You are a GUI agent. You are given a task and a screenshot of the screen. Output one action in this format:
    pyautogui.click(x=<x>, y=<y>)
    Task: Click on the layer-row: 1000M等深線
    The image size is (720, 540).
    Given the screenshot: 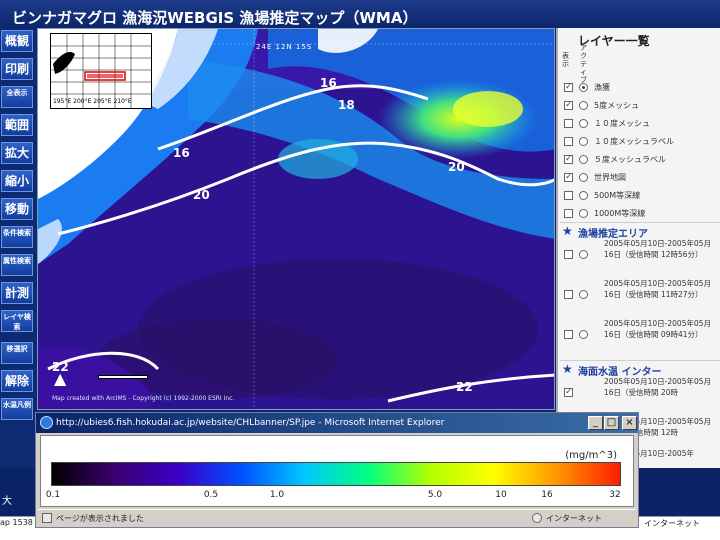 What is the action you would take?
    pyautogui.click(x=640, y=214)
    